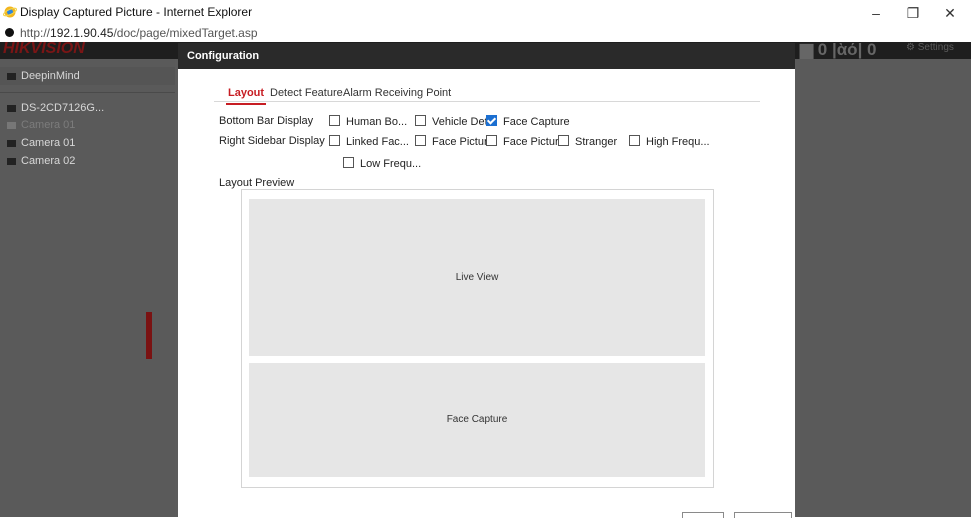 This screenshot has width=971, height=518. I want to click on sidebar-group: DeepinMind, so click(87, 76).